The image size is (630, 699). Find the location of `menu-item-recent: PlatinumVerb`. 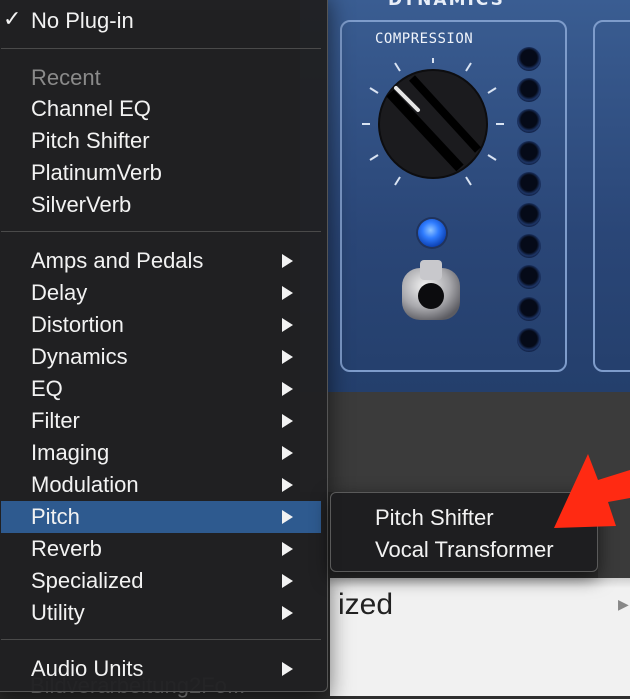

menu-item-recent: PlatinumVerb is located at coordinates (161, 173).